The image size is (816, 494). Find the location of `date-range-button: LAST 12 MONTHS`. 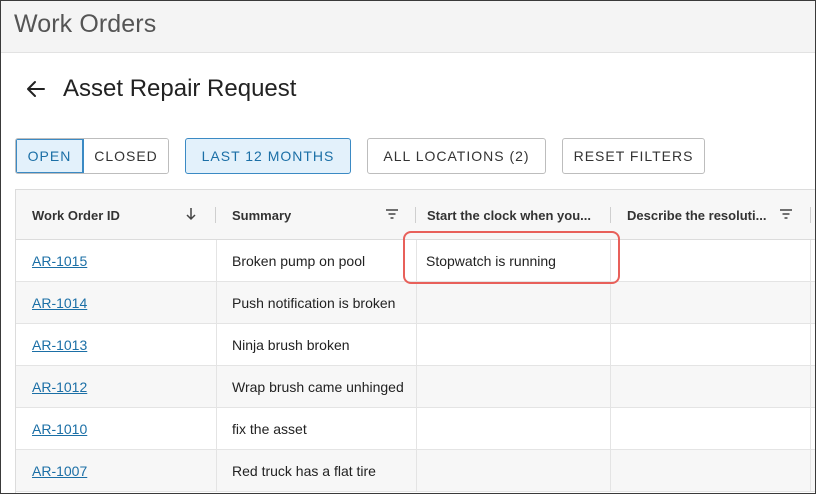

date-range-button: LAST 12 MONTHS is located at coordinates (268, 156).